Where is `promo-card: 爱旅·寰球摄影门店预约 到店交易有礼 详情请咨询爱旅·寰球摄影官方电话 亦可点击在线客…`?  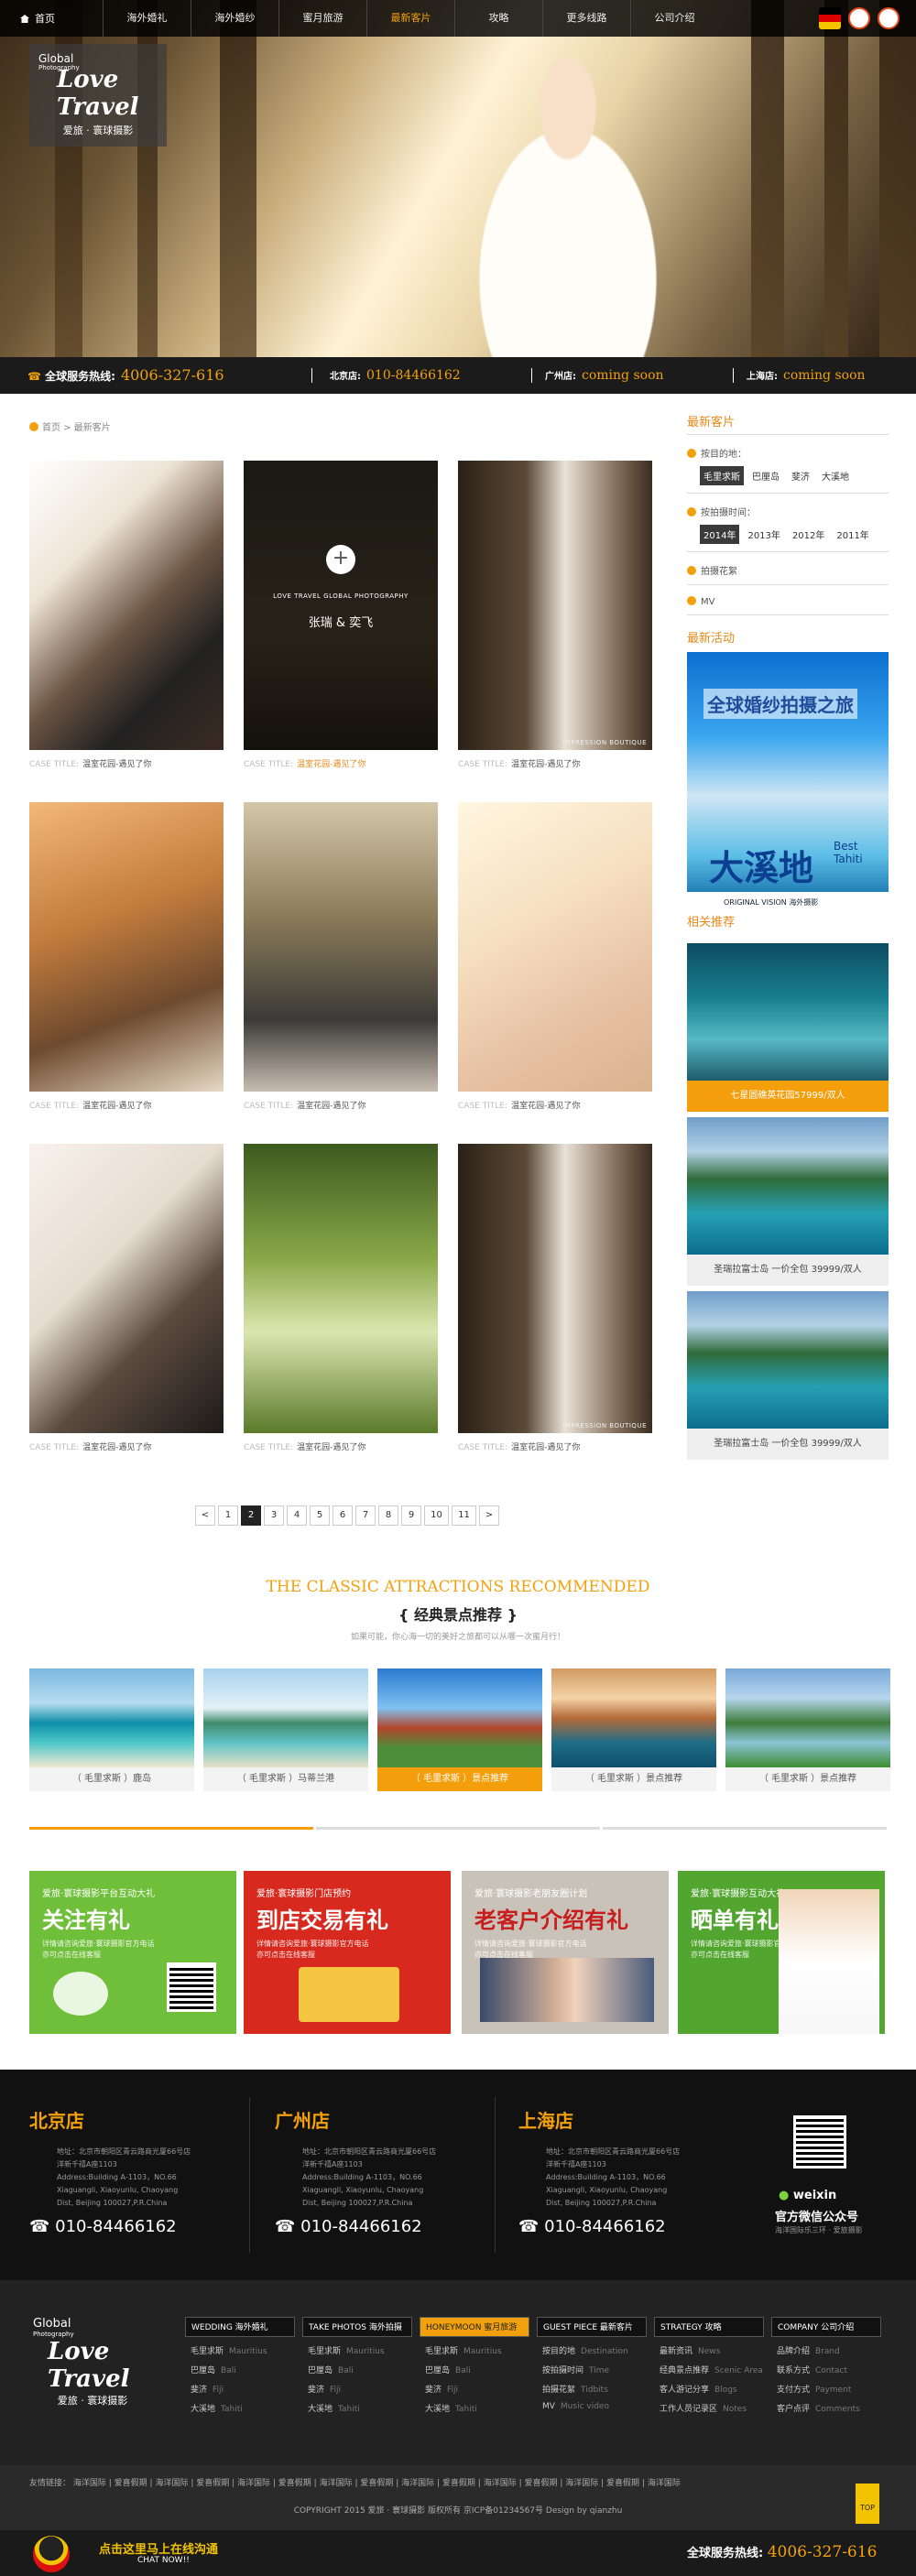
promo-card: 爱旅·寰球摄影门店预约 到店交易有礼 详情请咨询爱旅·寰球摄影官方电话 亦可点击在线客… is located at coordinates (348, 1952).